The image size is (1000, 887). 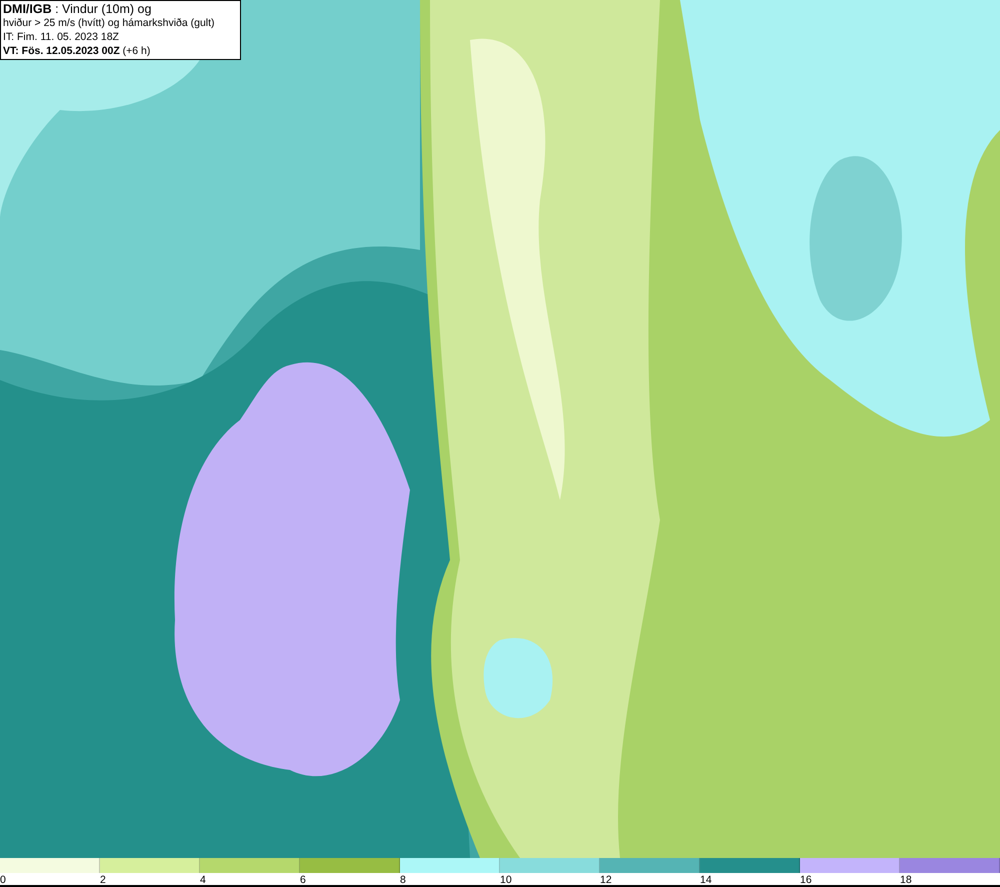 I want to click on legend-tick-label: 16, so click(x=806, y=880).